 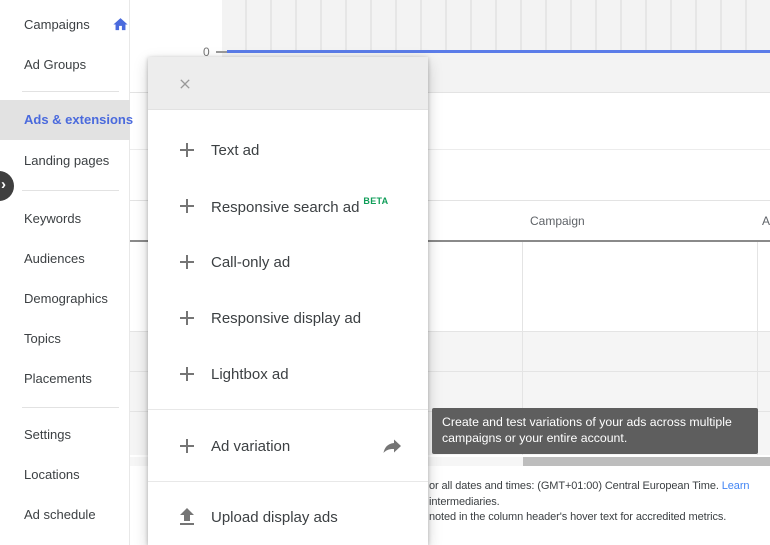 I want to click on menu-header, so click(x=288, y=83).